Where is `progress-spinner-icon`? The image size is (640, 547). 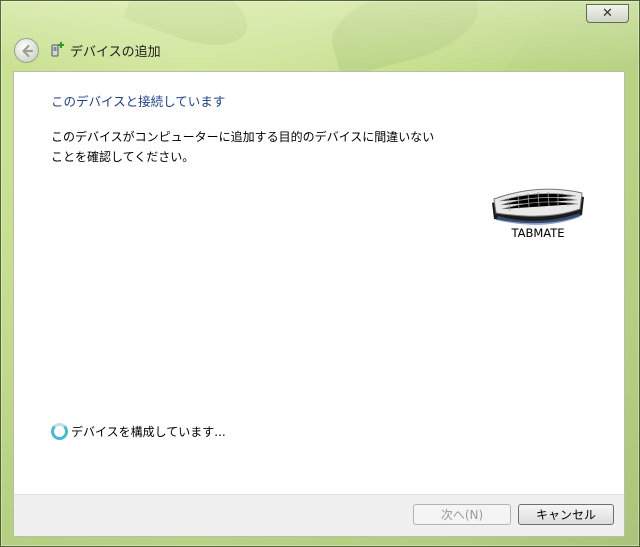 progress-spinner-icon is located at coordinates (59, 431).